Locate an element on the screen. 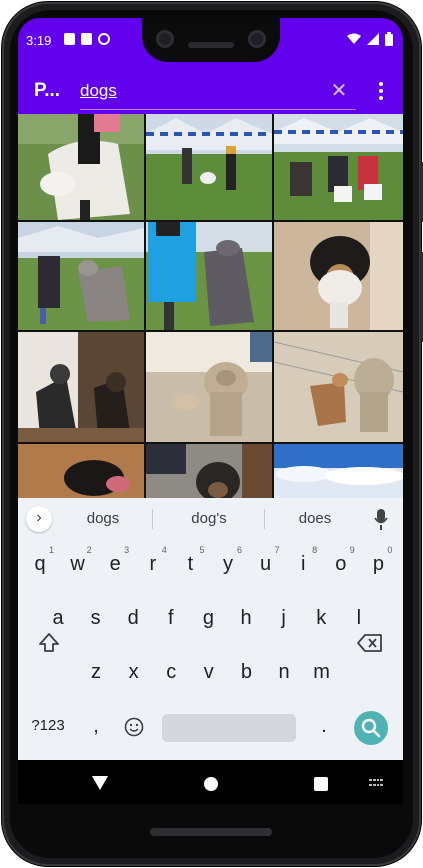  camera-notch is located at coordinates (211, 40).